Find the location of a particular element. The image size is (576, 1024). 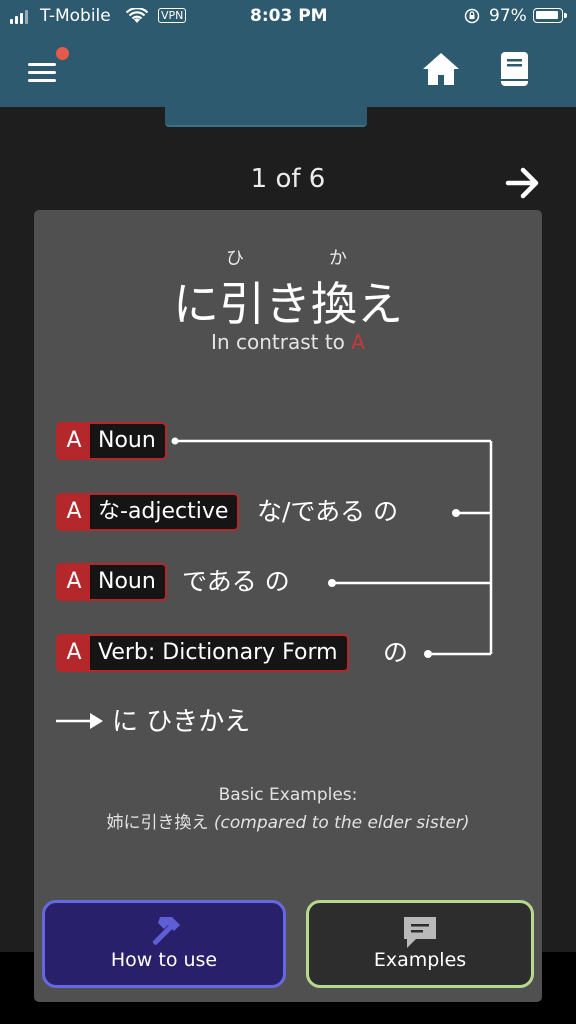

status-bar: T-Mobile VPN 8:03 PM 97% is located at coordinates (288, 17).